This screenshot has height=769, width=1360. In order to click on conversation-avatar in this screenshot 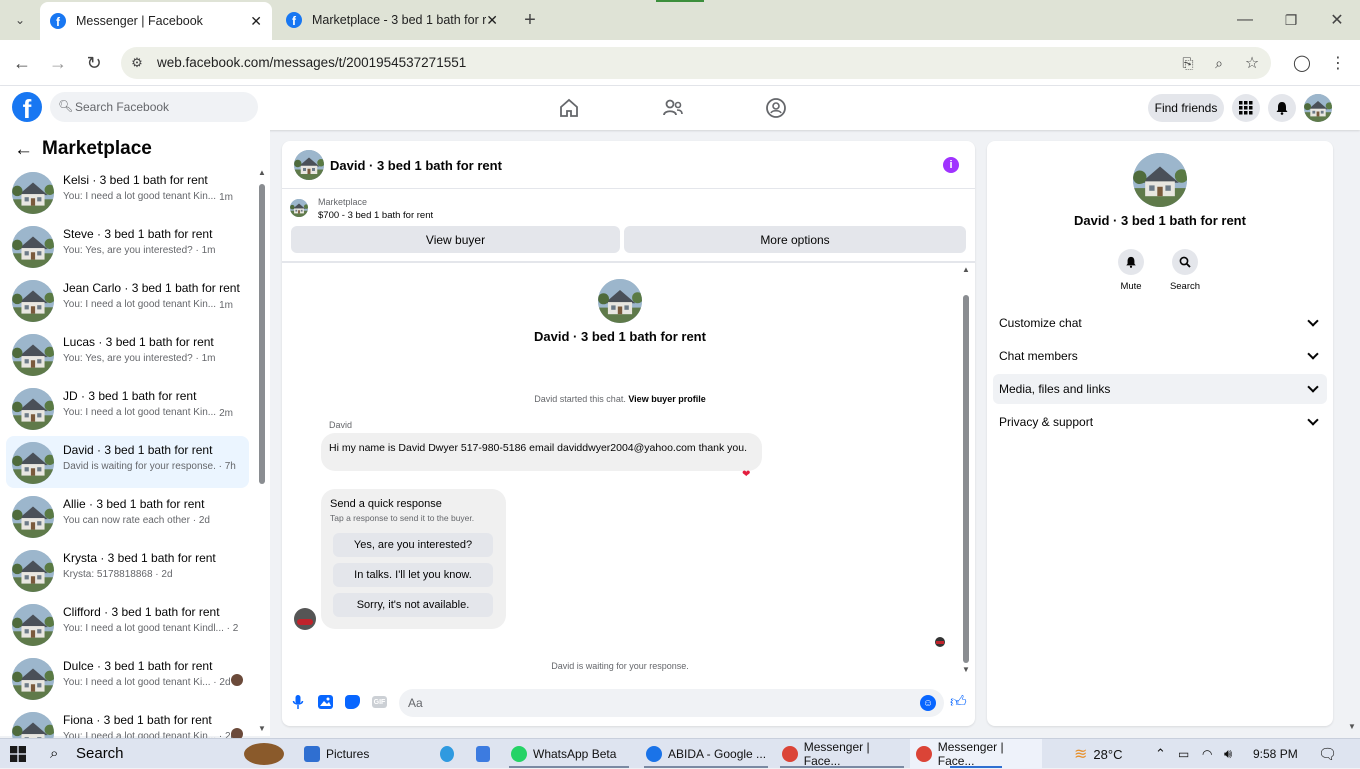, I will do `click(33, 463)`.